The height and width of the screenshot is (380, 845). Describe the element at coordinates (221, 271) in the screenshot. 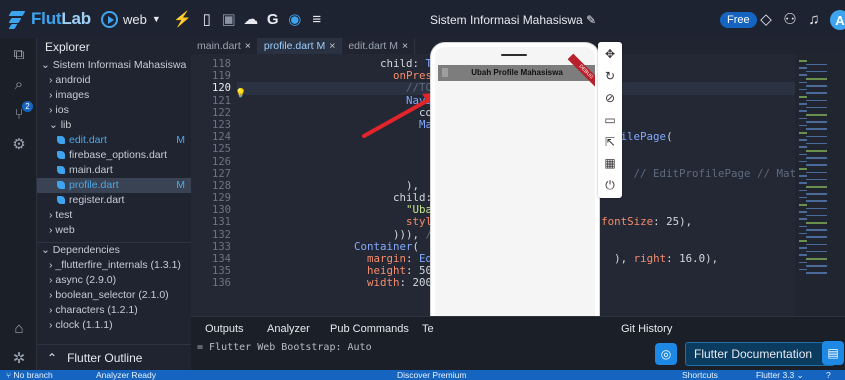

I see `line-number: 135` at that location.